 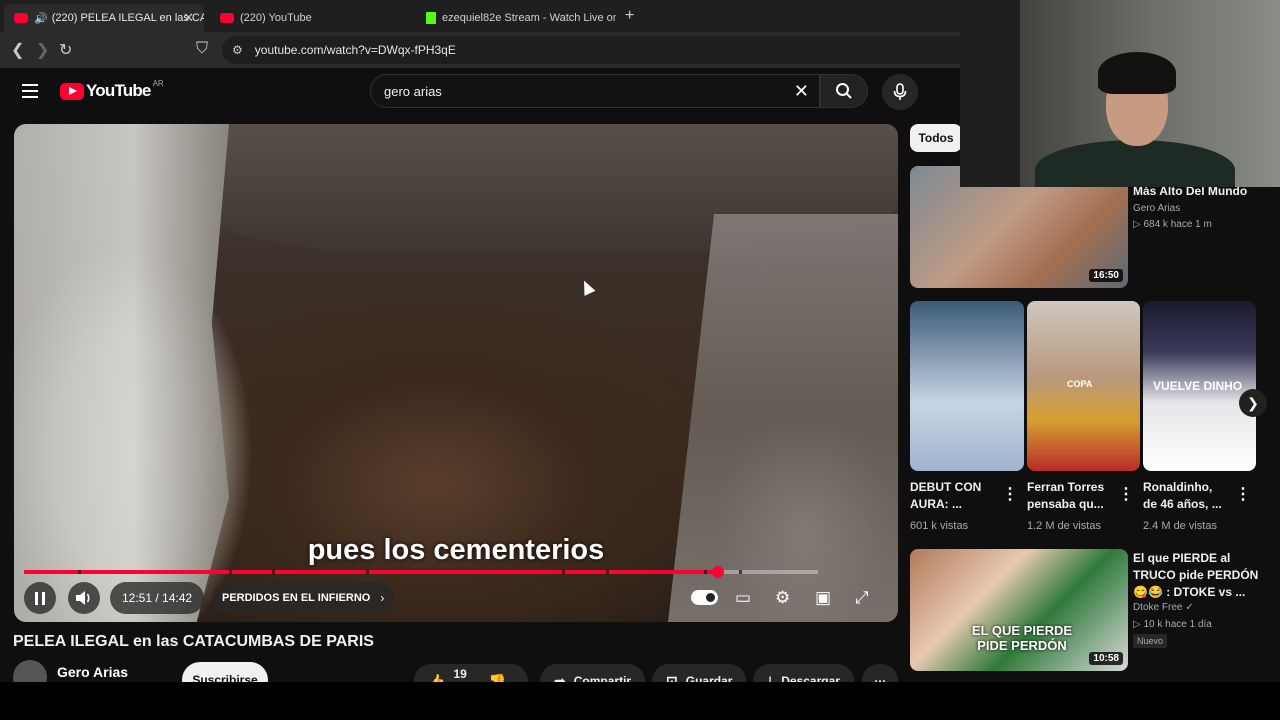 I want to click on site-info-icon: ⚙, so click(x=237, y=50).